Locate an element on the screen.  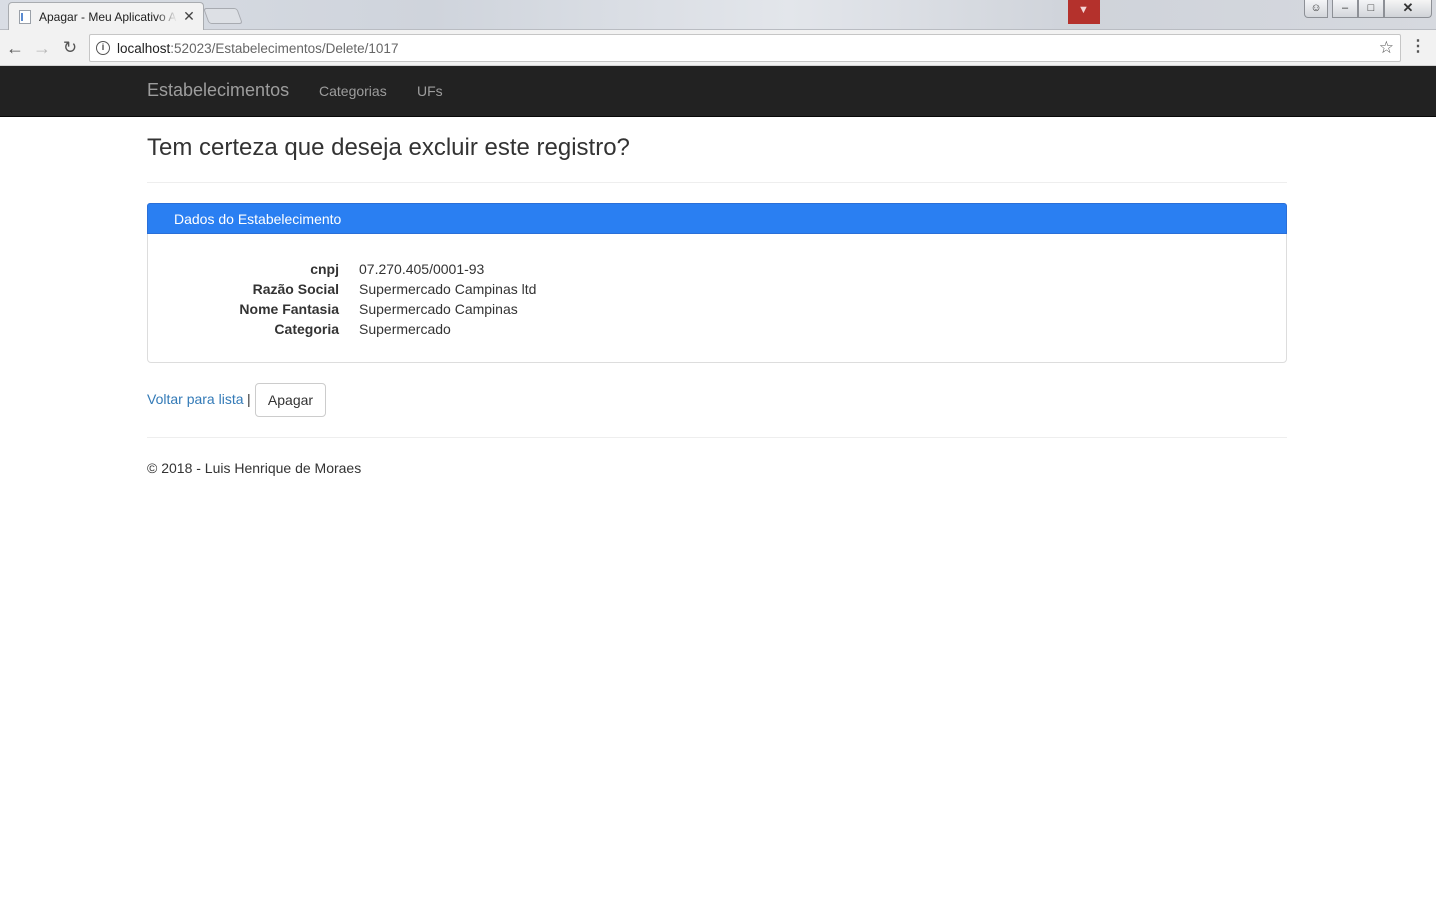
navbar-brand: Estabelecimentos is located at coordinates (218, 90).